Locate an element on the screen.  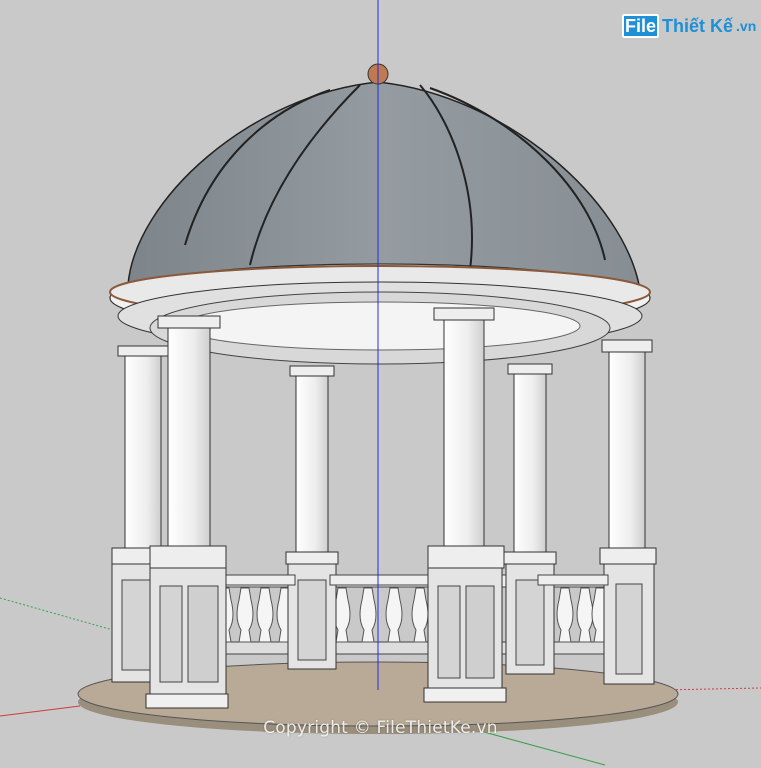
logo-name: Thiết Kế is located at coordinates (698, 25).